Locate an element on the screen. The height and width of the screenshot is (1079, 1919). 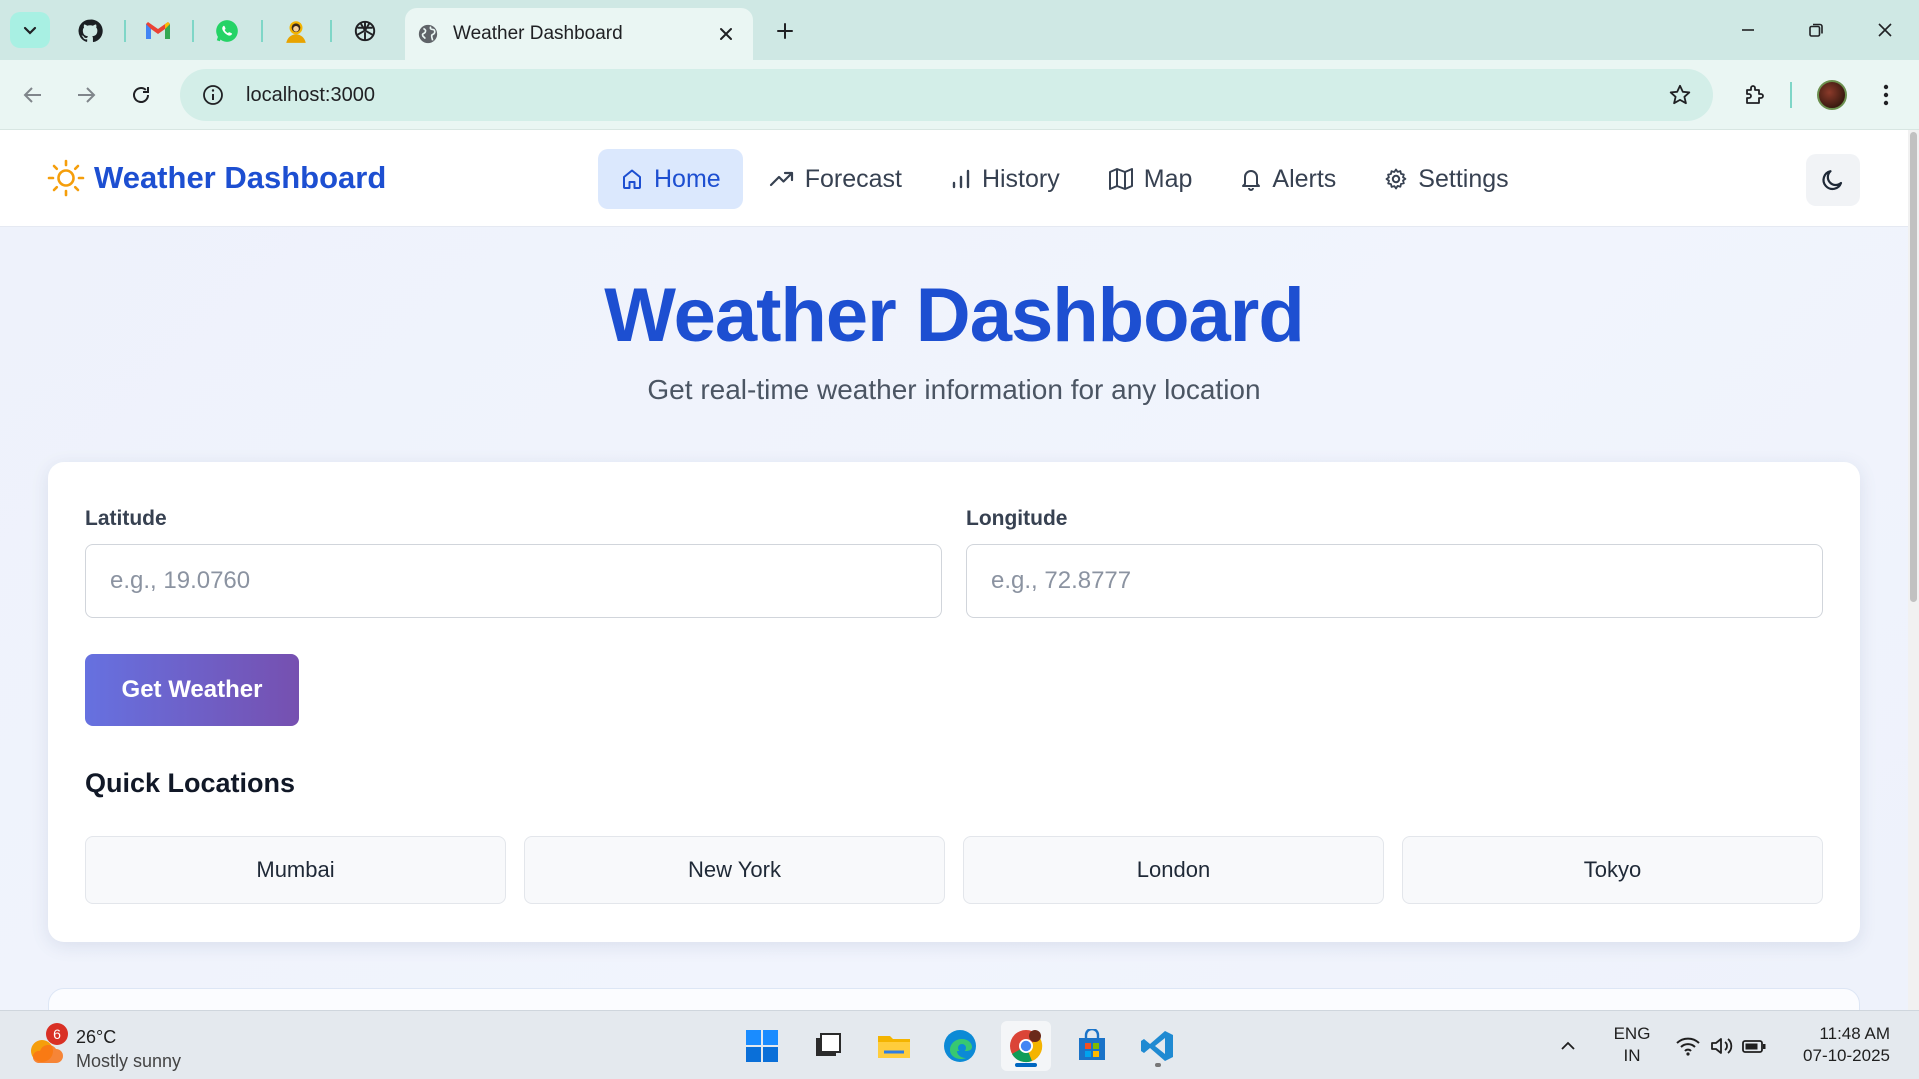
tab-weather-dashboard: Weather Dashboard is located at coordinates (579, 34).